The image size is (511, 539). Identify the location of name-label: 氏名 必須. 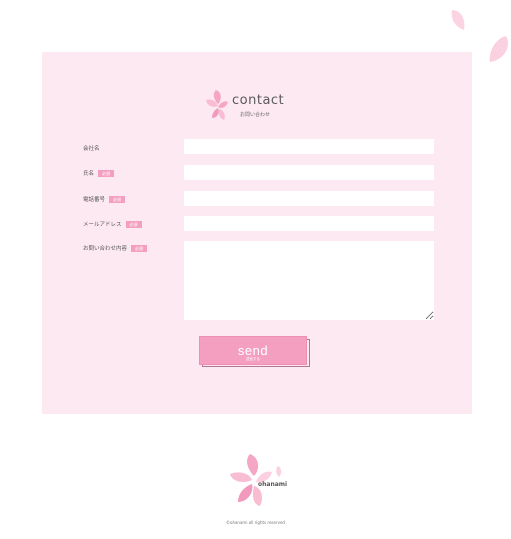
(99, 173).